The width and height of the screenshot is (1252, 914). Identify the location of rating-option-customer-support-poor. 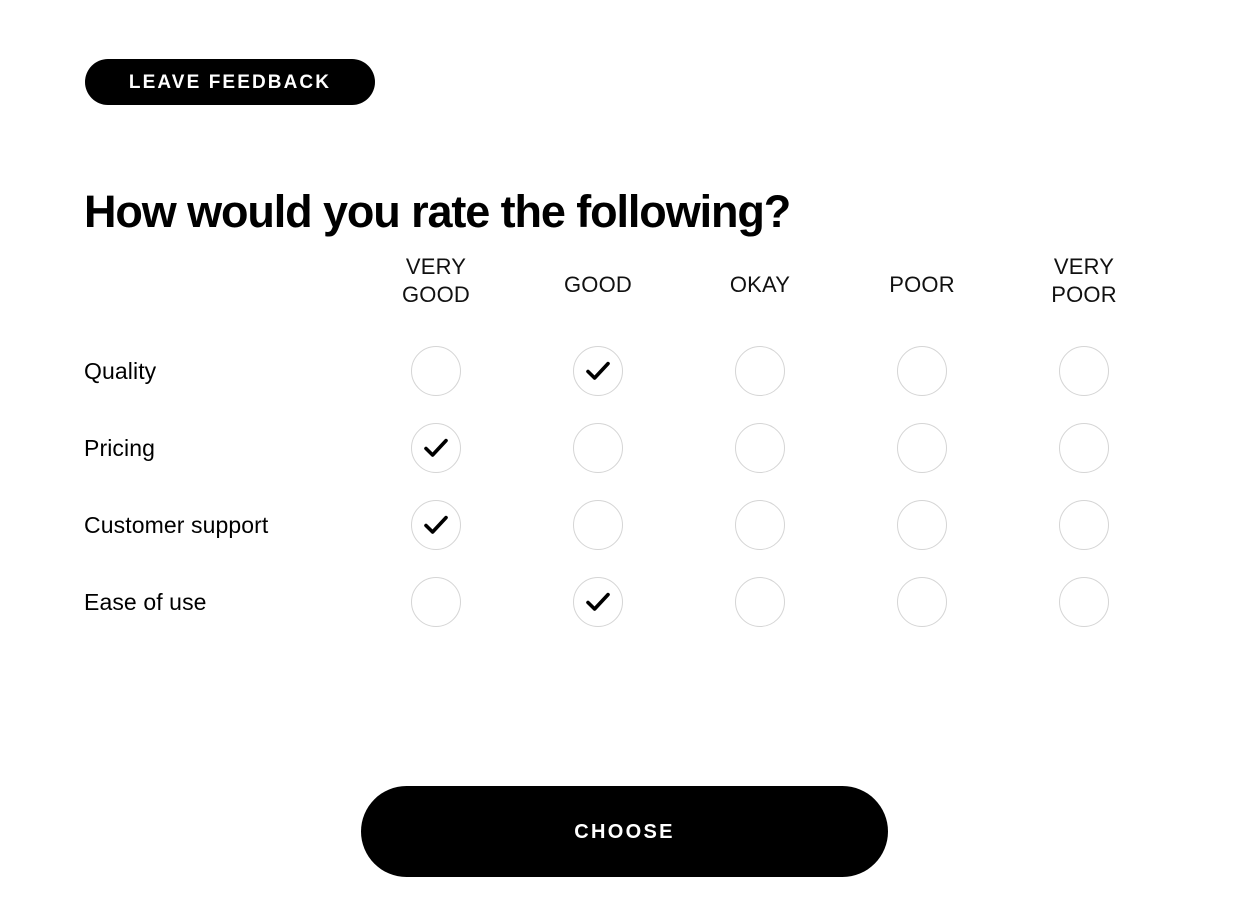
(922, 525).